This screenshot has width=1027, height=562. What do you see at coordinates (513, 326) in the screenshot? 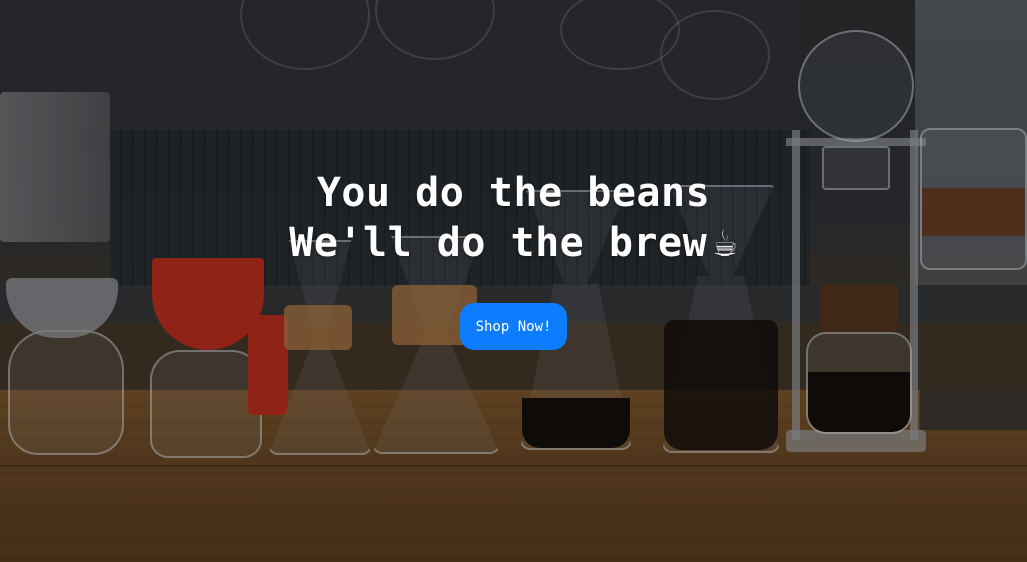
I see `shop-now-button: Shop Now!` at bounding box center [513, 326].